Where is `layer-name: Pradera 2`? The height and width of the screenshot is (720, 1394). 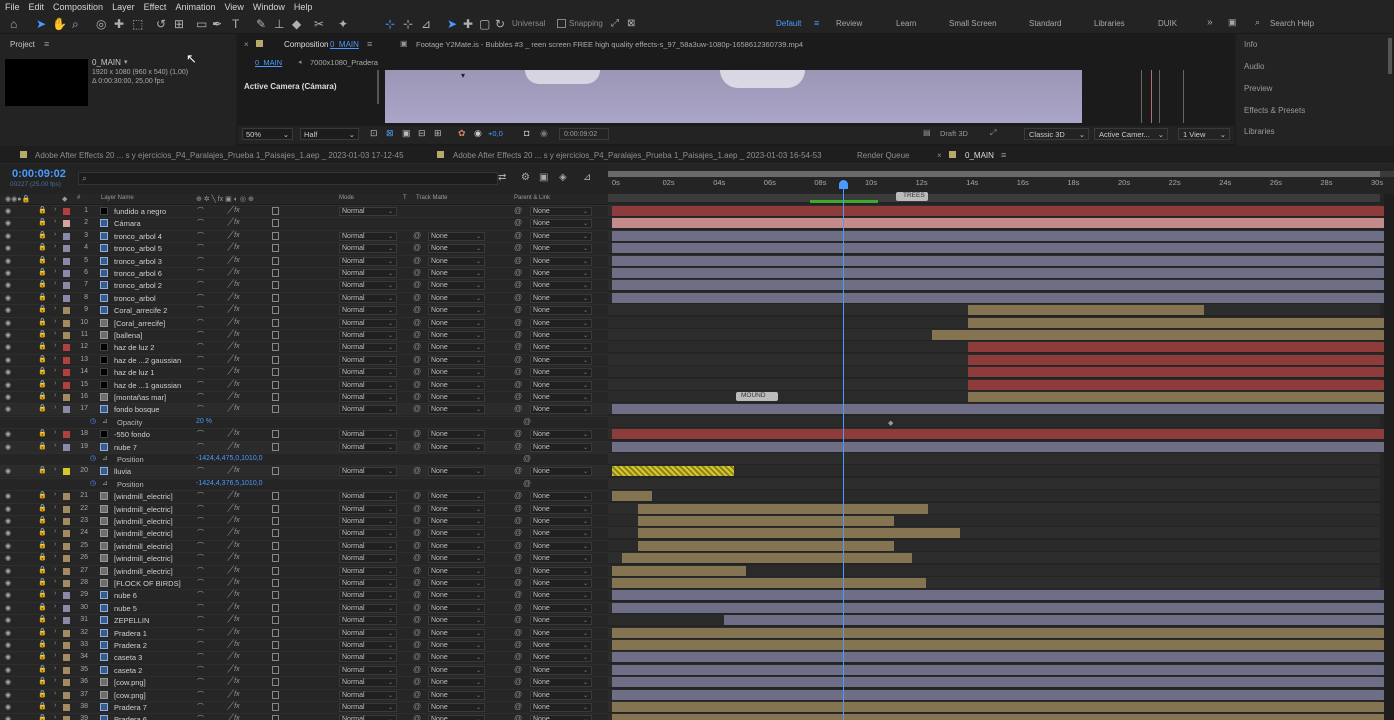 layer-name: Pradera 2 is located at coordinates (130, 645).